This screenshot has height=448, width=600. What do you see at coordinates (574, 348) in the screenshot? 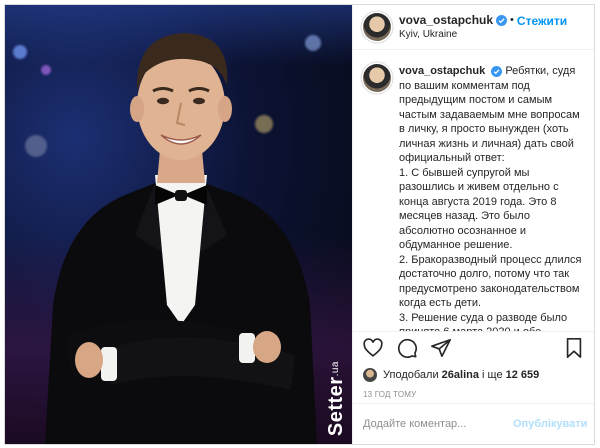
I see `bookmark-icon` at bounding box center [574, 348].